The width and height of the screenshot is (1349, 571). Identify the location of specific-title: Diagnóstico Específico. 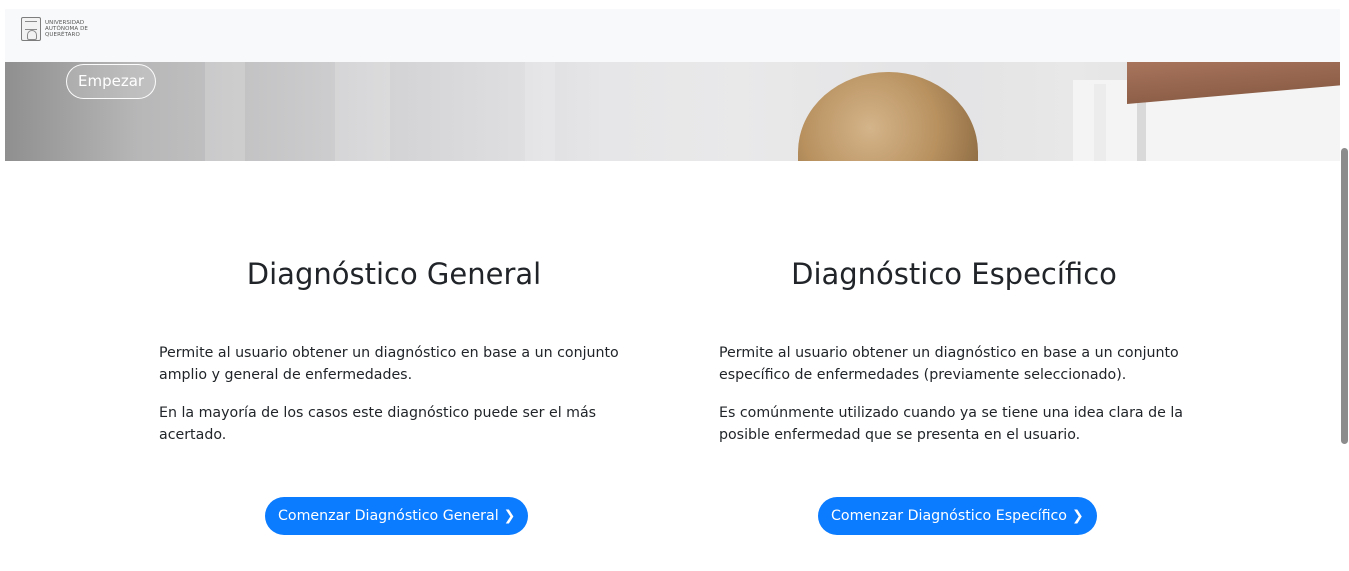
(954, 274).